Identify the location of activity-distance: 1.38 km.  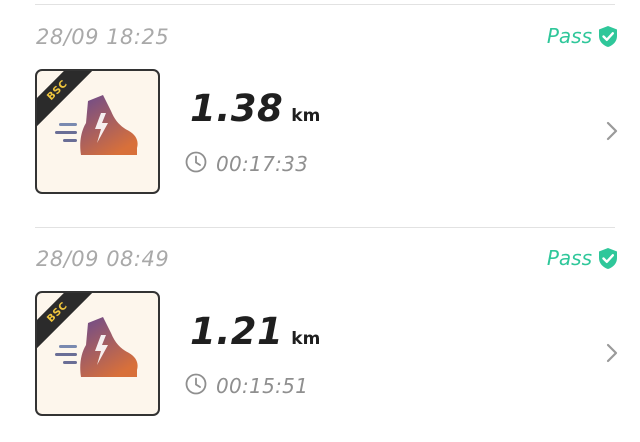
(255, 108).